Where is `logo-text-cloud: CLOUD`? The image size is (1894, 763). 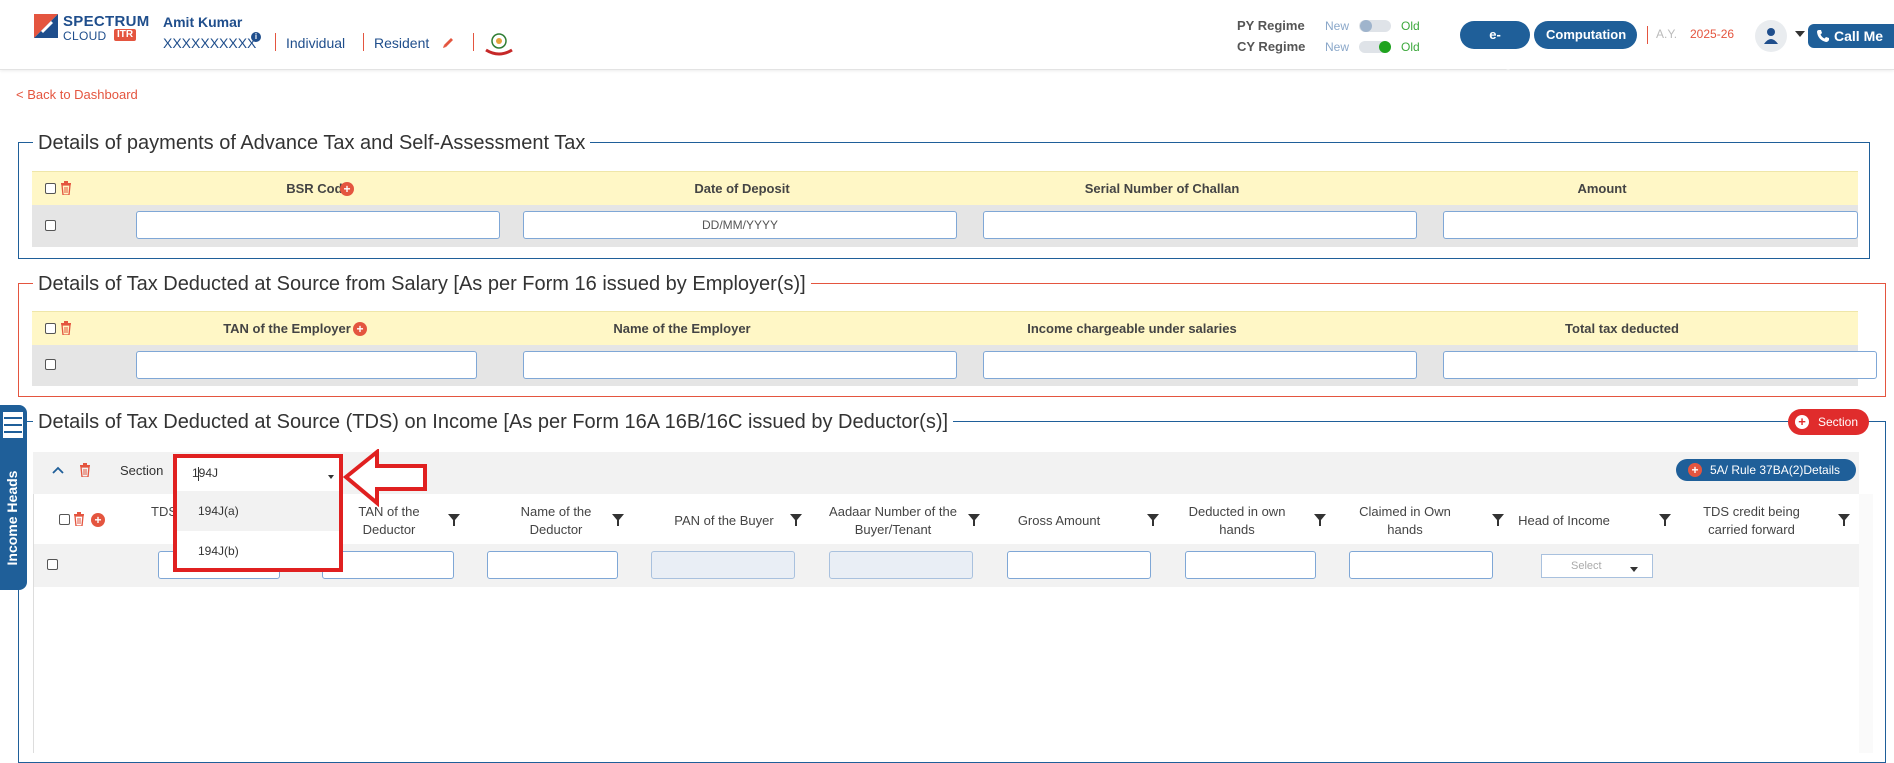 logo-text-cloud: CLOUD is located at coordinates (85, 36).